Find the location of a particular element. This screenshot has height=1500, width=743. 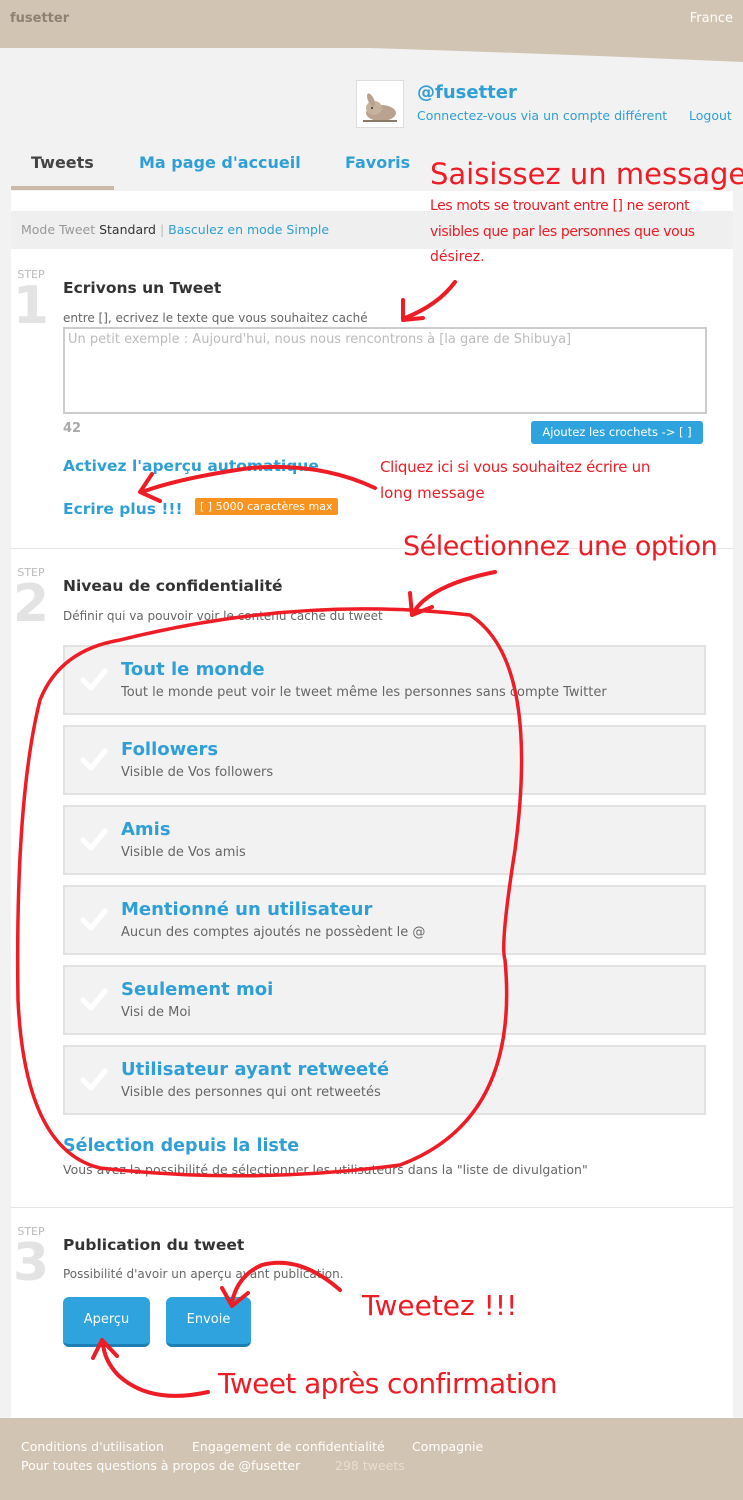

option-title: Mentionné un utilisateur is located at coordinates (247, 909).